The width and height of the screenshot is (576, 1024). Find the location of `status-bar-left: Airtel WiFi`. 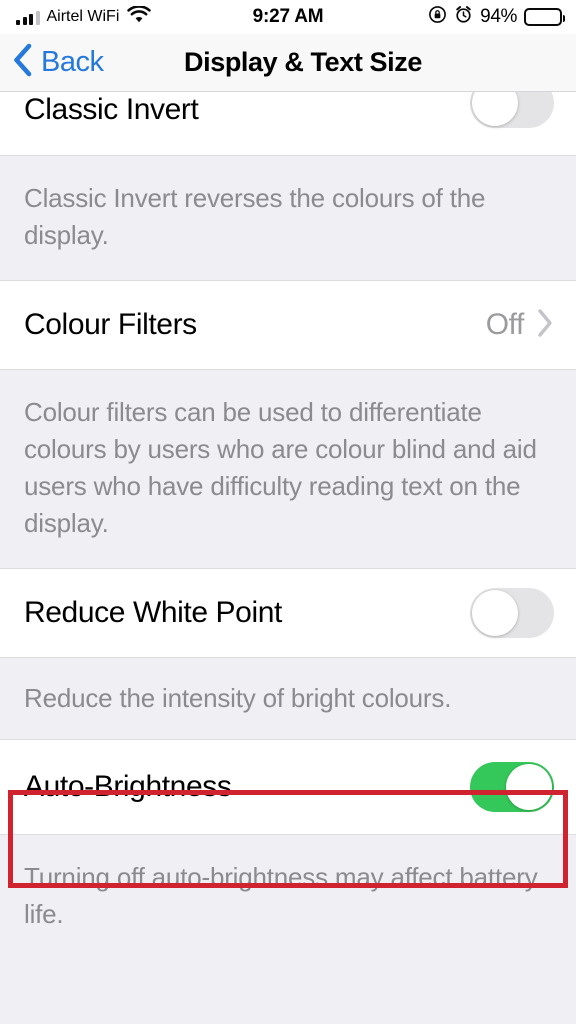

status-bar-left: Airtel WiFi is located at coordinates (84, 16).